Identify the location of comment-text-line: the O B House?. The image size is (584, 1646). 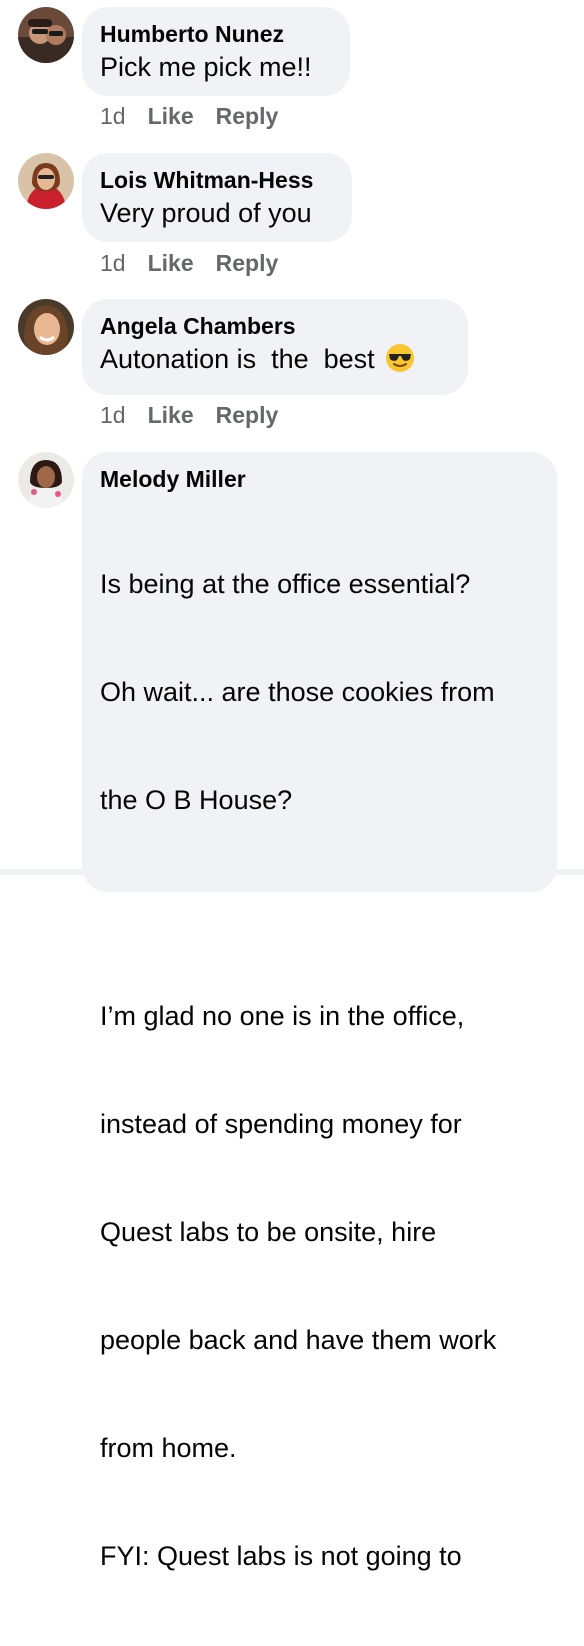
(196, 800).